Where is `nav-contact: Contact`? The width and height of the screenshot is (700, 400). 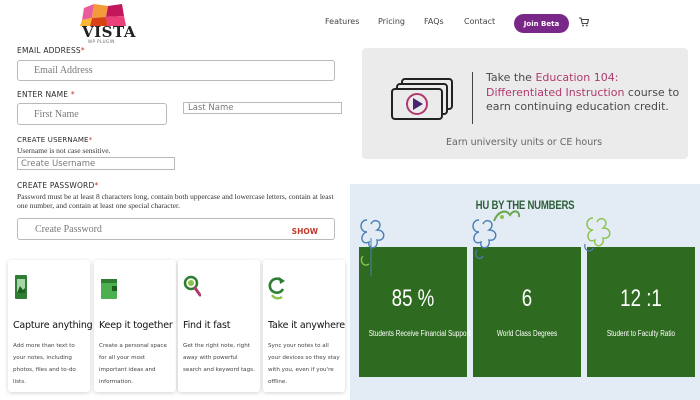 nav-contact: Contact is located at coordinates (479, 21).